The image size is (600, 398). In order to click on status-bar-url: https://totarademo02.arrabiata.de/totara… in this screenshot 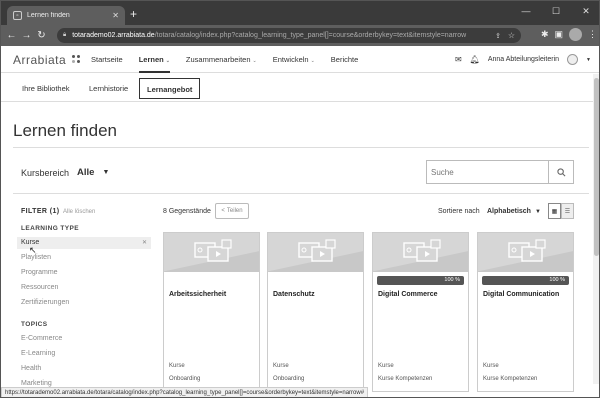, I will do `click(185, 392)`.